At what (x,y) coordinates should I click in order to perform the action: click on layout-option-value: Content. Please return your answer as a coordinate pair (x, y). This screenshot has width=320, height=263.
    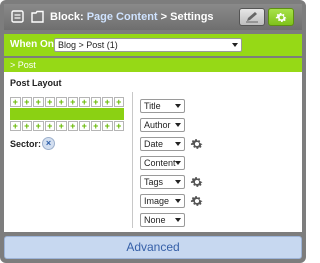
    Looking at the image, I should click on (160, 163).